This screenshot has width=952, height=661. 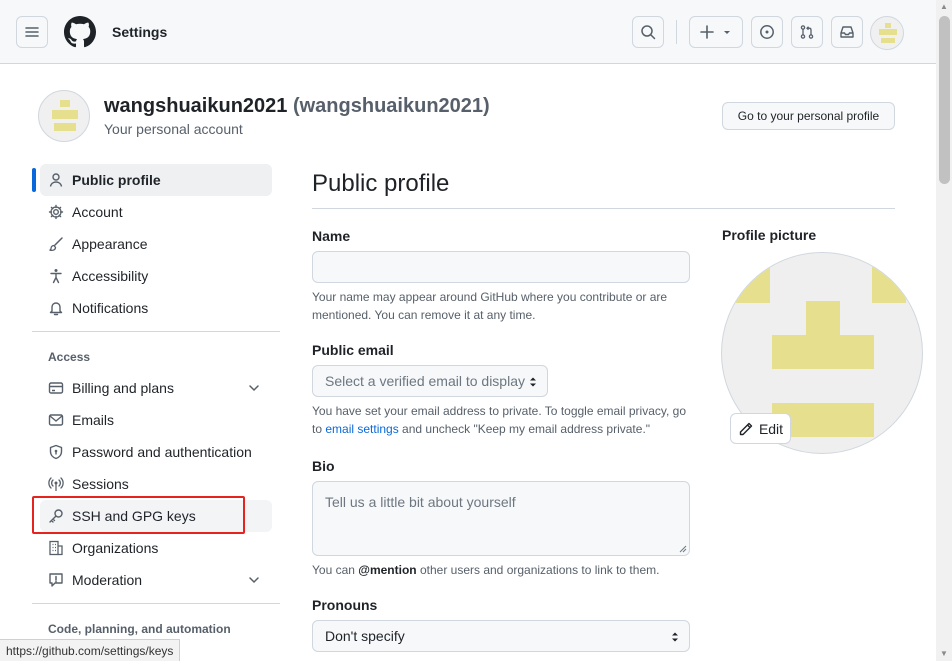 What do you see at coordinates (769, 235) in the screenshot?
I see `profile-picture-label: Profile picture` at bounding box center [769, 235].